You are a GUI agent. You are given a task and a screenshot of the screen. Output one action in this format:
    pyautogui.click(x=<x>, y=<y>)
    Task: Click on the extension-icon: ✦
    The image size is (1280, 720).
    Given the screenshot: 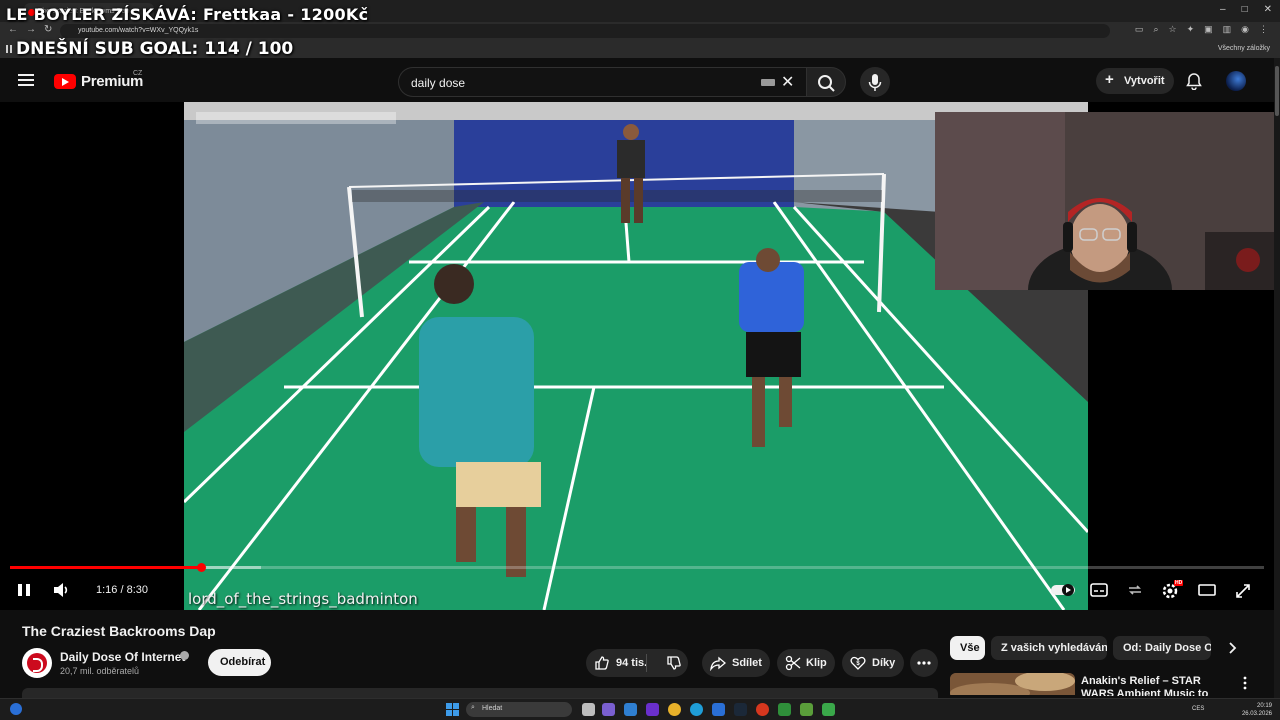 What is the action you would take?
    pyautogui.click(x=1191, y=29)
    